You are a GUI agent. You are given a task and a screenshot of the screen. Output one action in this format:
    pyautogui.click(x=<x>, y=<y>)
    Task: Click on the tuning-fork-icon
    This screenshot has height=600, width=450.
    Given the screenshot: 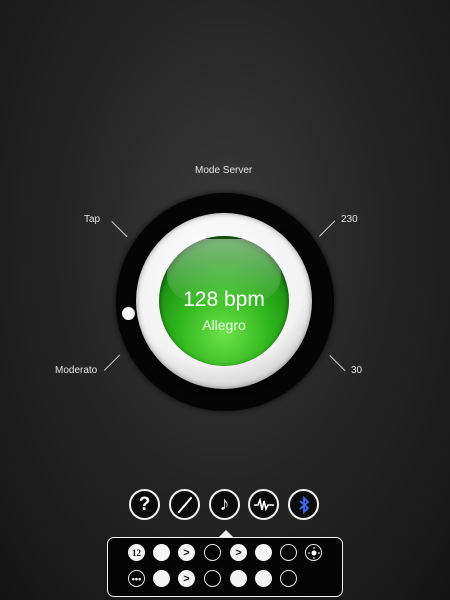 What is the action you would take?
    pyautogui.click(x=184, y=504)
    